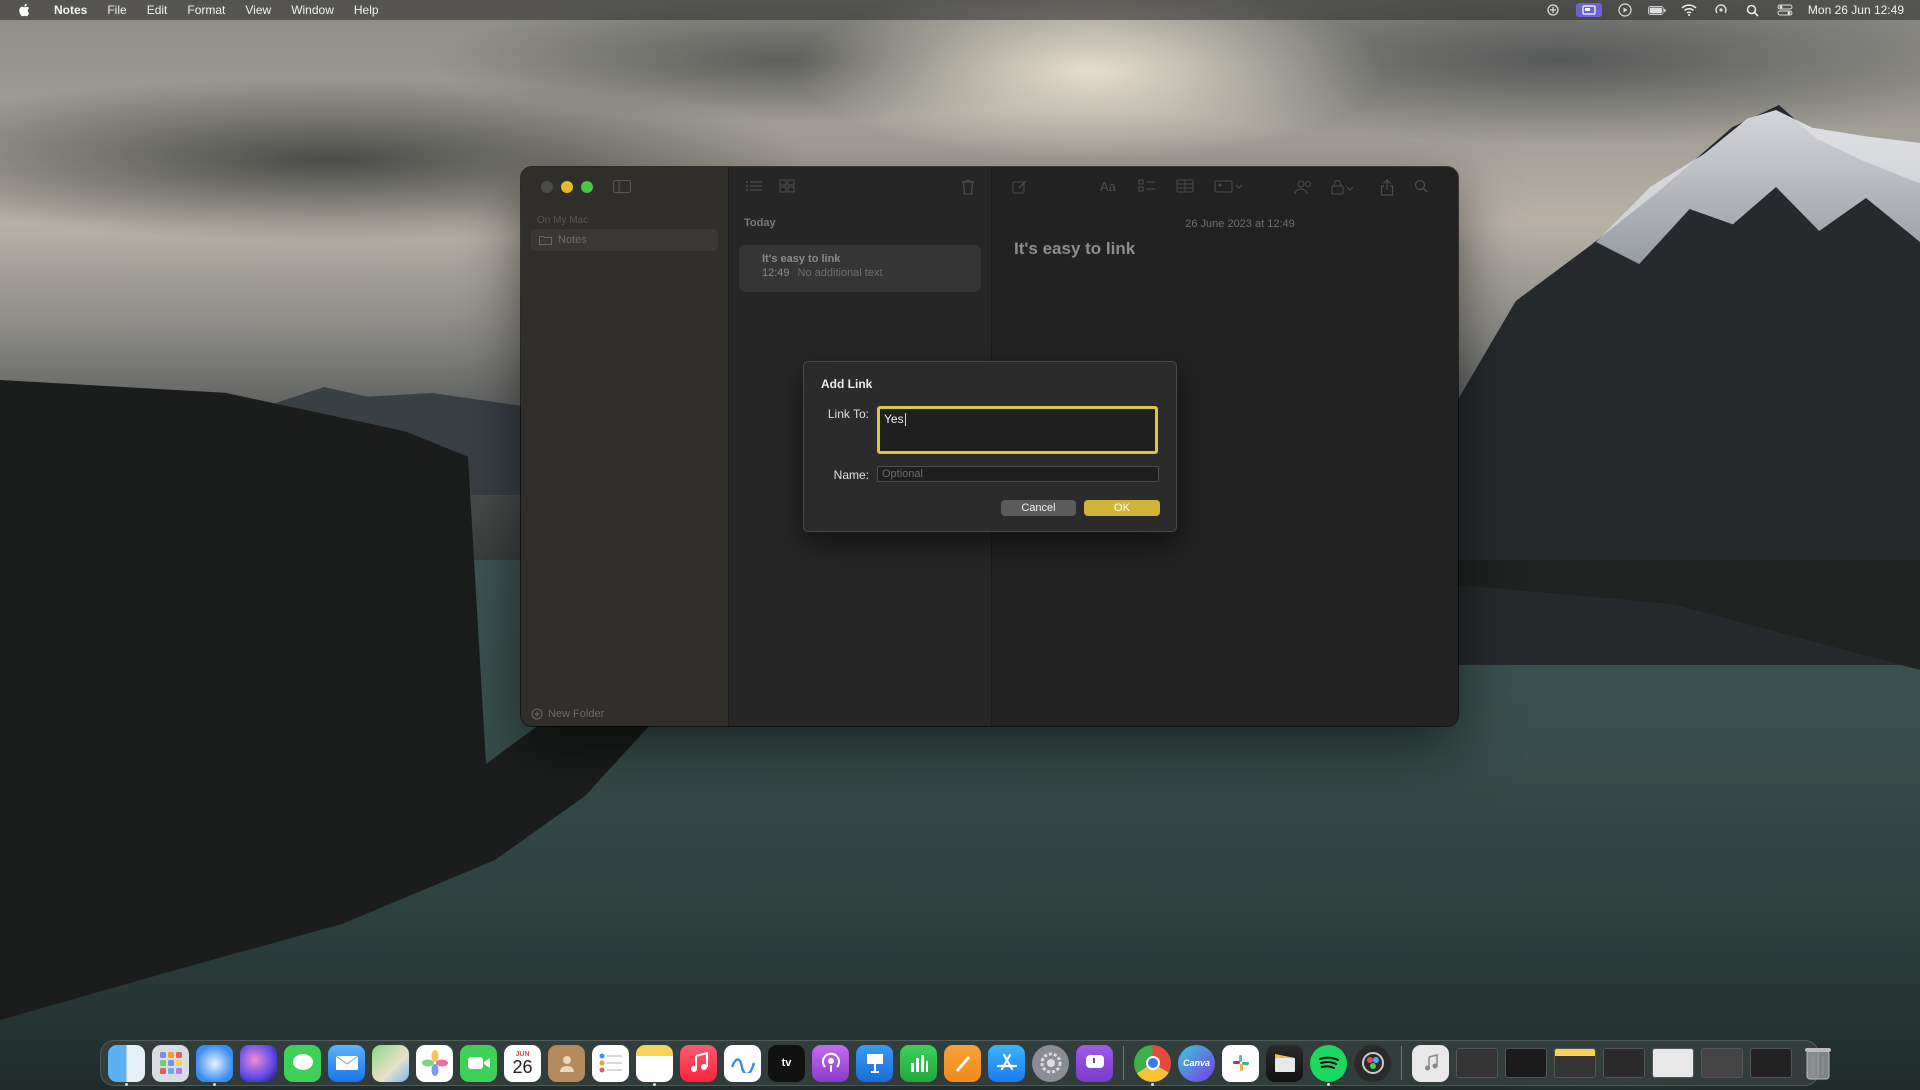 Image resolution: width=1920 pixels, height=1090 pixels. Describe the element at coordinates (1122, 508) in the screenshot. I see `ok-button: OK` at that location.